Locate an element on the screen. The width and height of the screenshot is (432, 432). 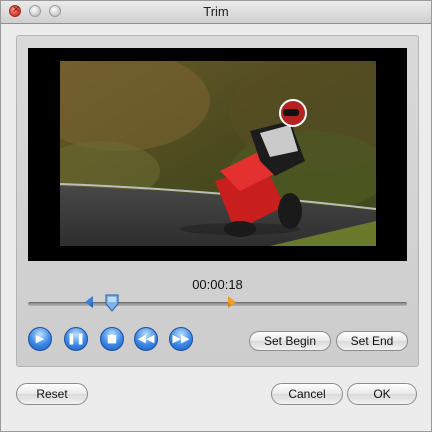
playhead-thumb is located at coordinates (112, 303).